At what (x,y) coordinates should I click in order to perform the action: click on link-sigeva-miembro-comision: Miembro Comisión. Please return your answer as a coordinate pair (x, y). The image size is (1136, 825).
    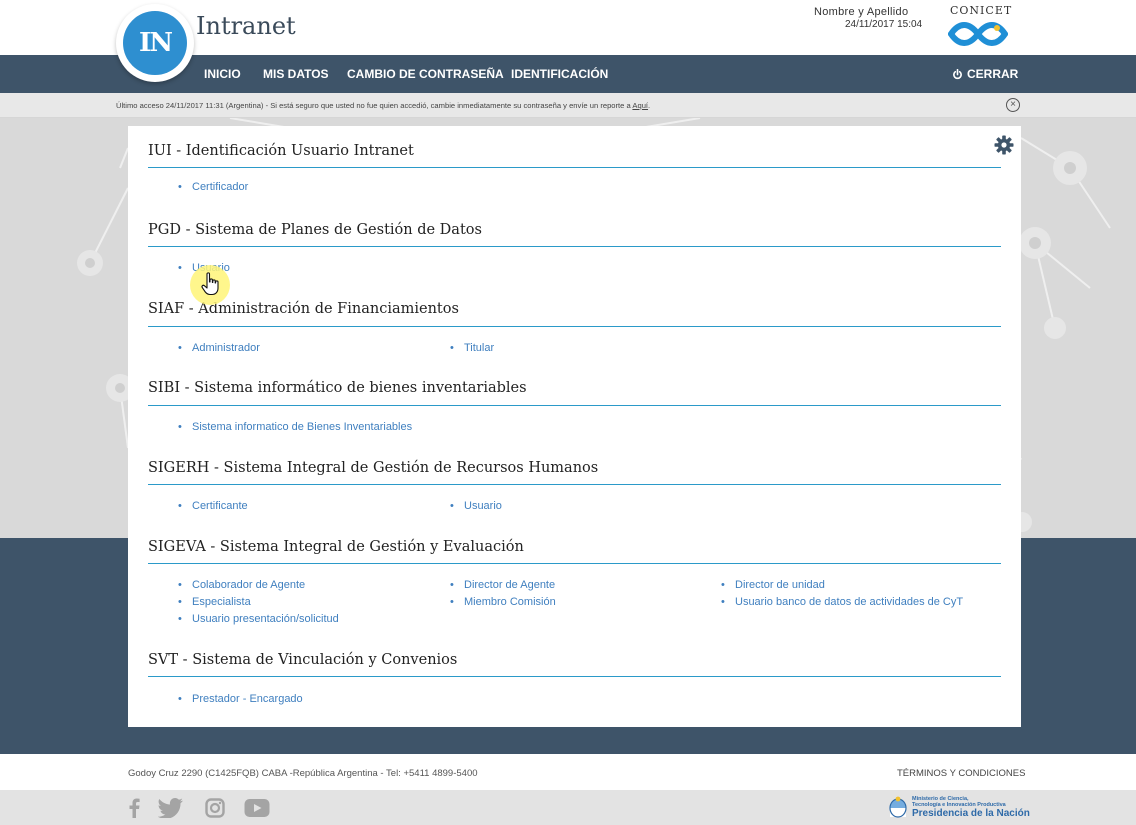
    Looking at the image, I should click on (503, 602).